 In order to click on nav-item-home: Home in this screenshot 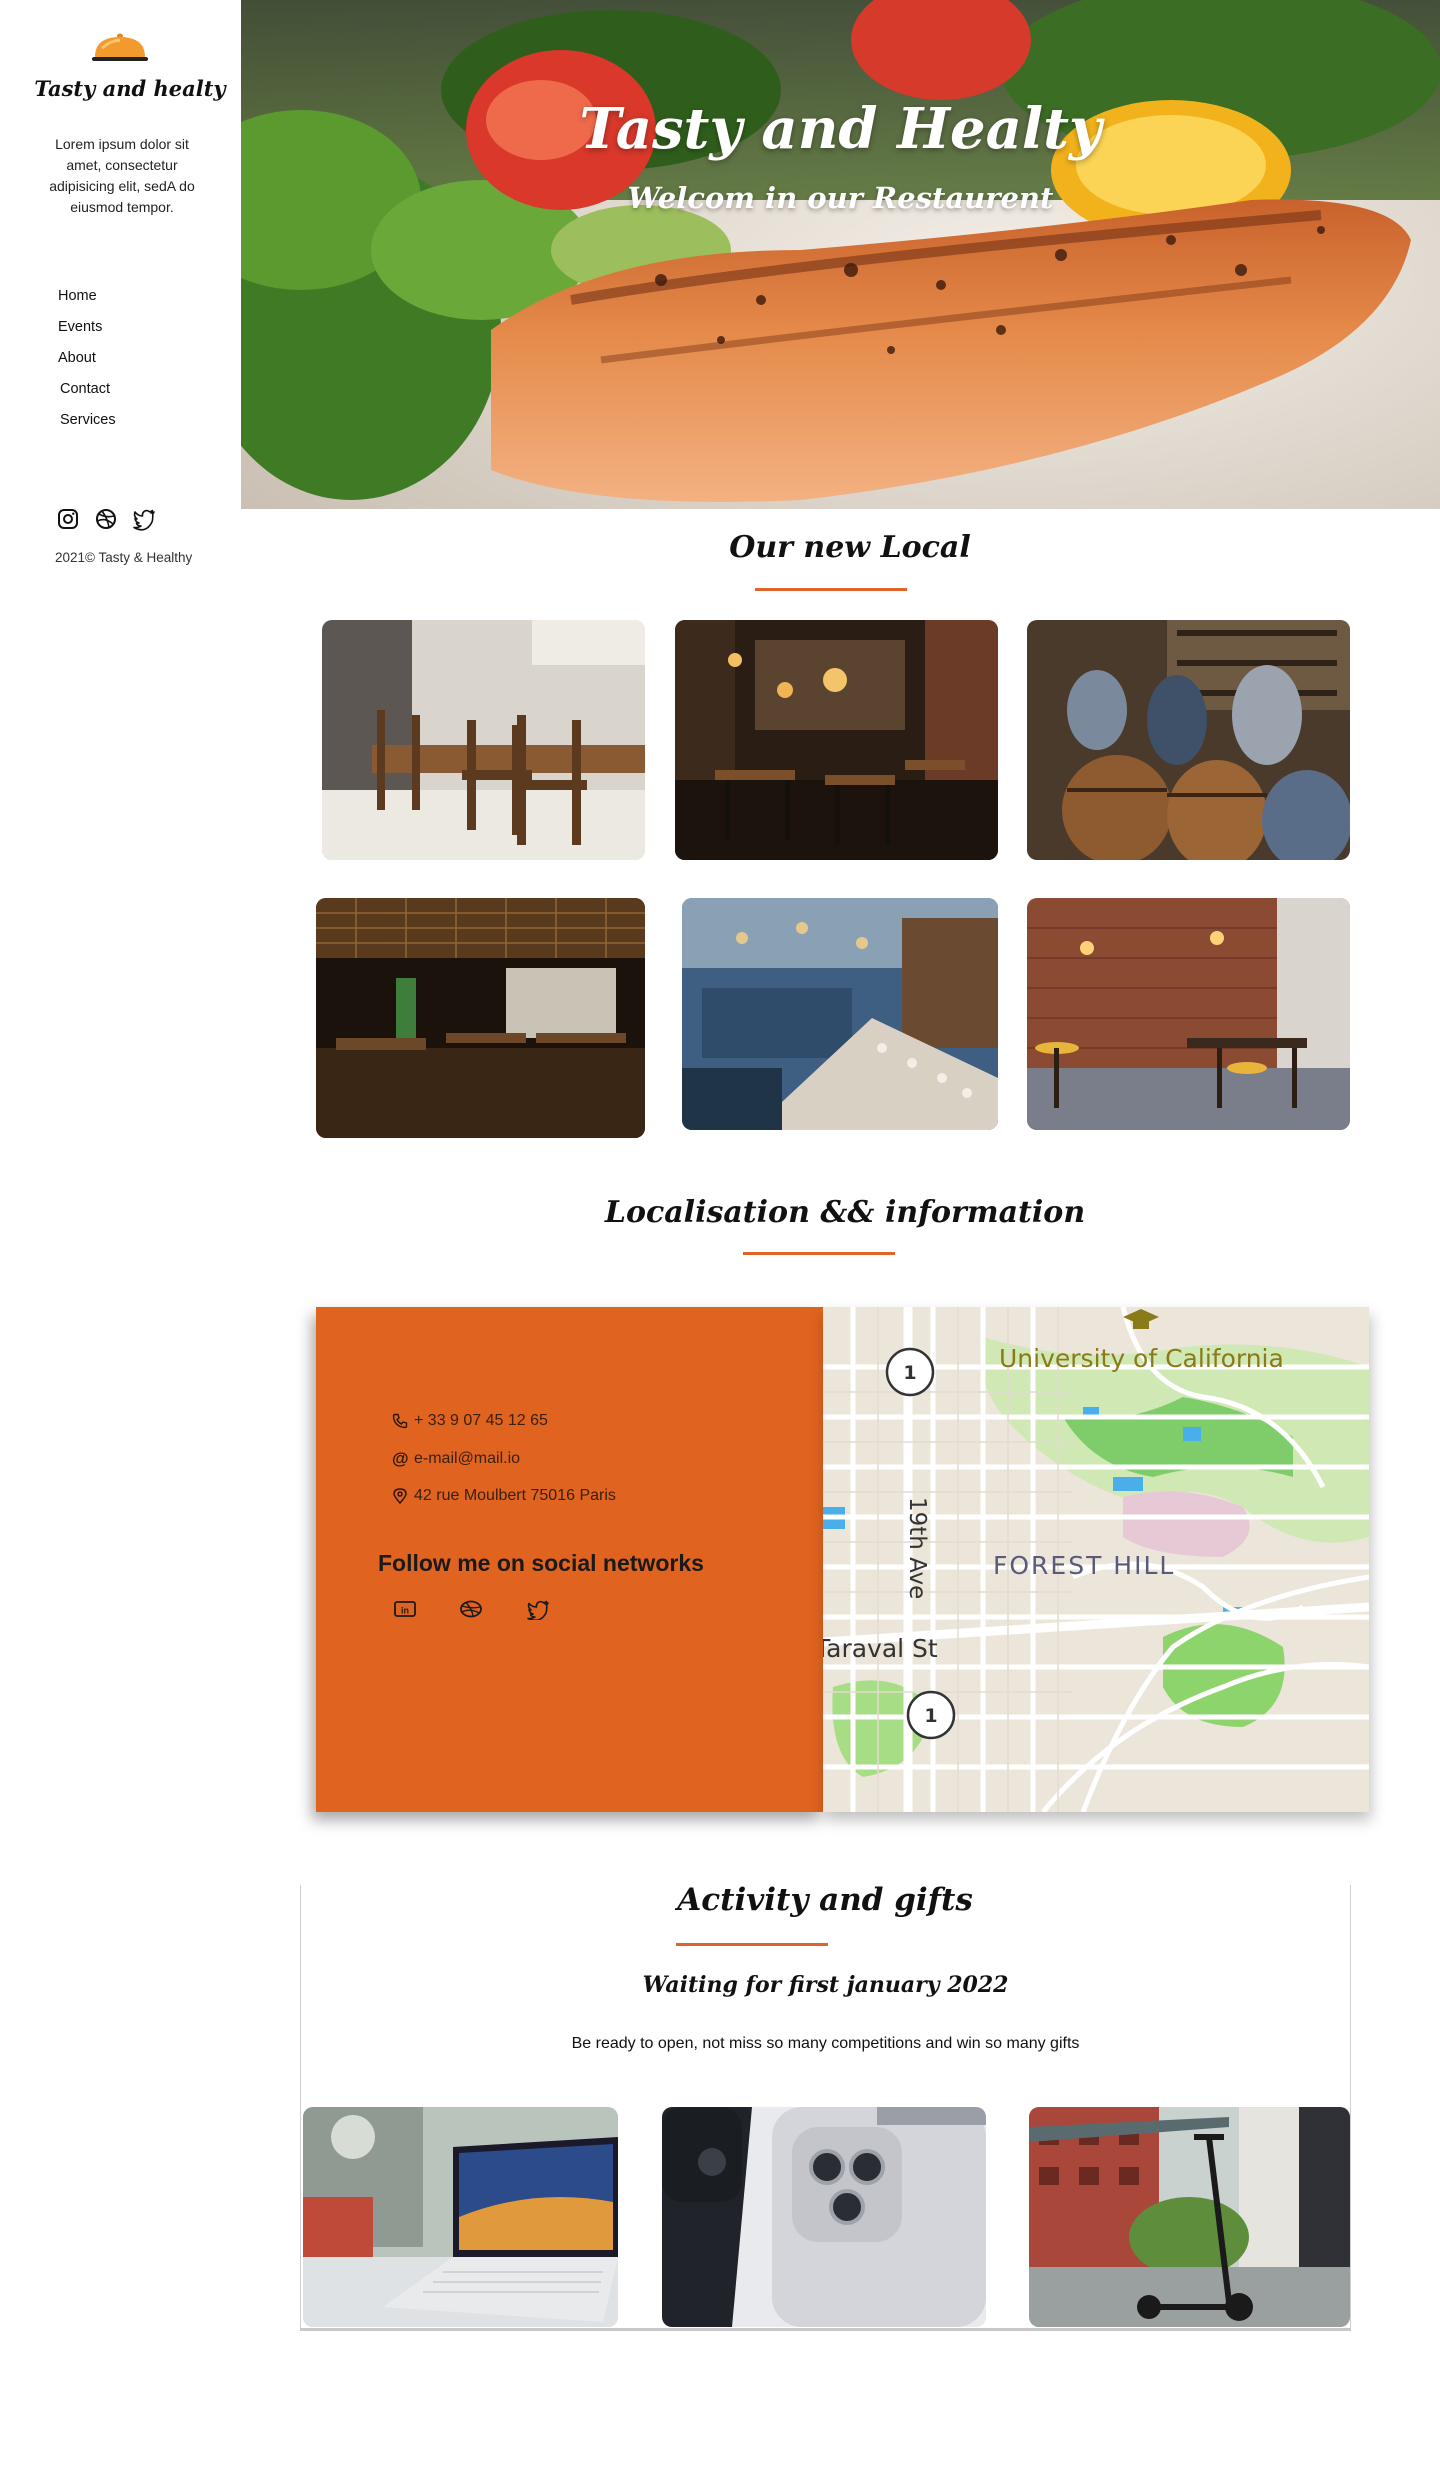, I will do `click(87, 301)`.